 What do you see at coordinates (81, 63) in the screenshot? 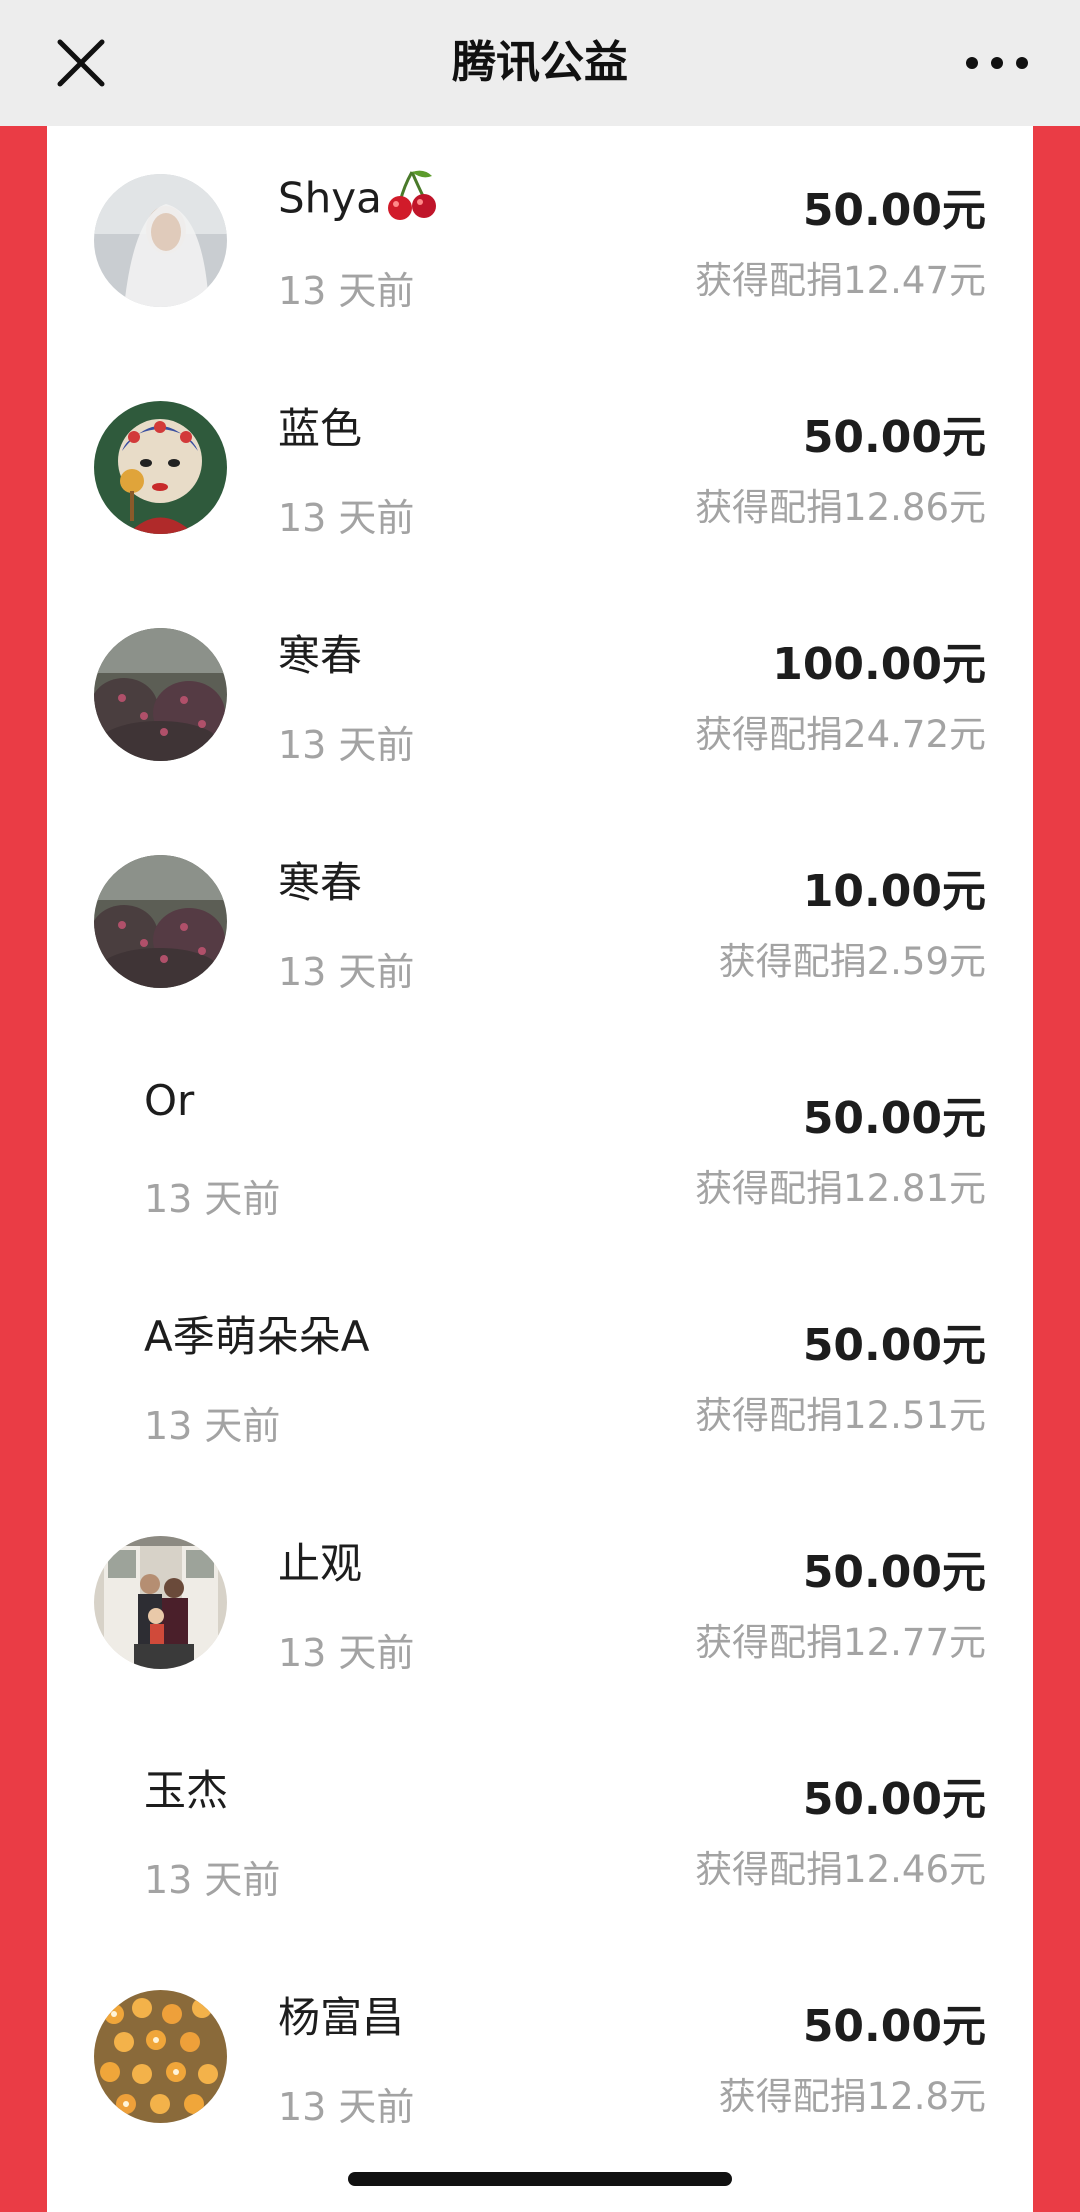
I see `close-icon` at bounding box center [81, 63].